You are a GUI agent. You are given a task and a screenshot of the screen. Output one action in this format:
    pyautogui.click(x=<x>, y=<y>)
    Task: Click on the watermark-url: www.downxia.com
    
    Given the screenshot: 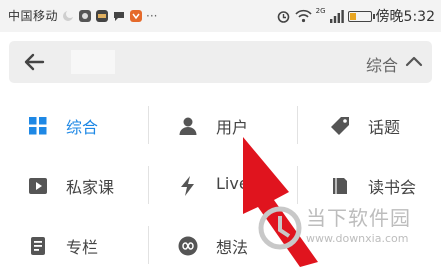 What is the action you would take?
    pyautogui.click(x=357, y=238)
    